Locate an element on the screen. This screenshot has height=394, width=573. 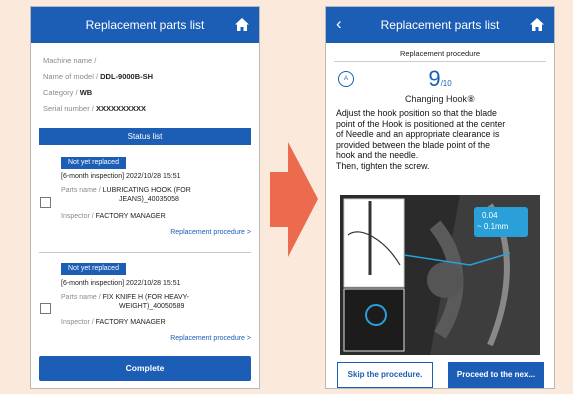
machine-name-label: Machine name / is located at coordinates (70, 60).